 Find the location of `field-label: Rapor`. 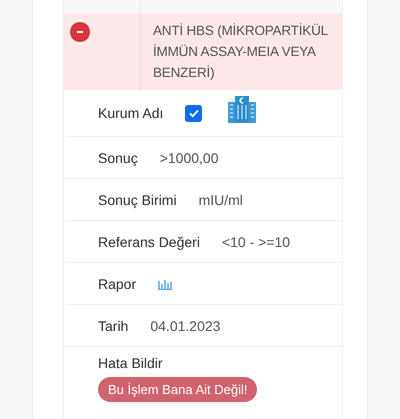

field-label: Rapor is located at coordinates (117, 284).